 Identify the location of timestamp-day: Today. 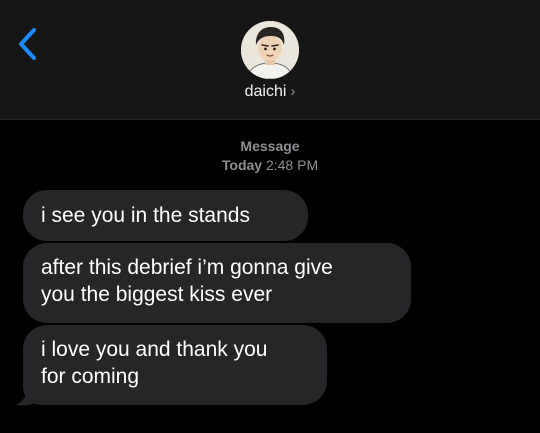
(242, 165).